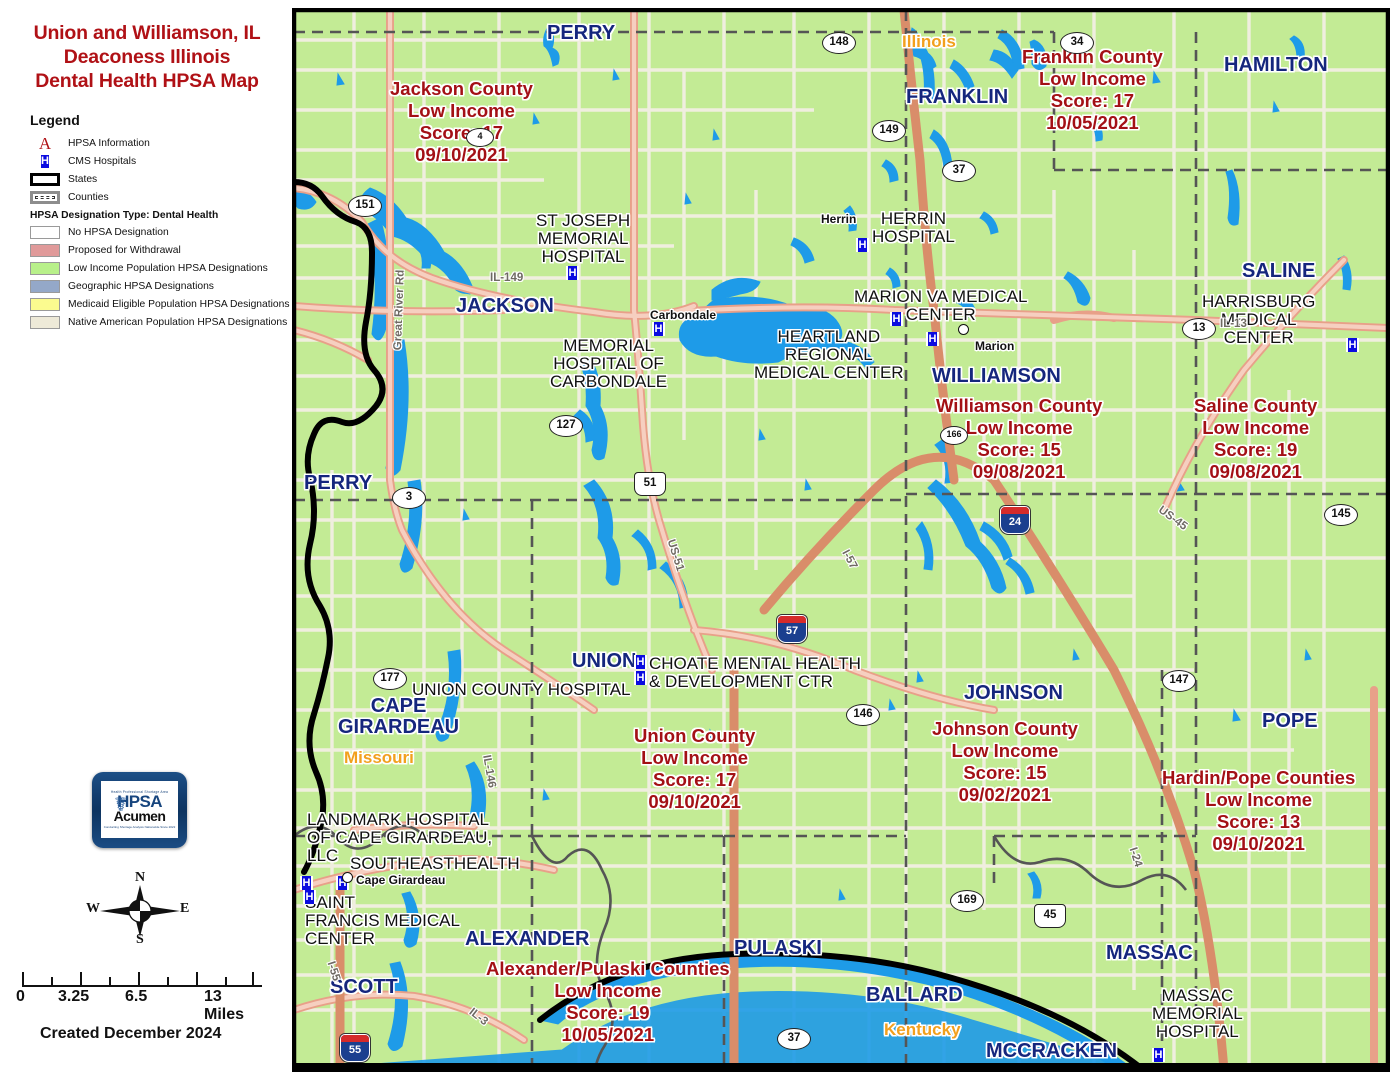 The height and width of the screenshot is (1080, 1398). Describe the element at coordinates (1179, 681) in the screenshot. I see `route-shield-147: 147` at that location.